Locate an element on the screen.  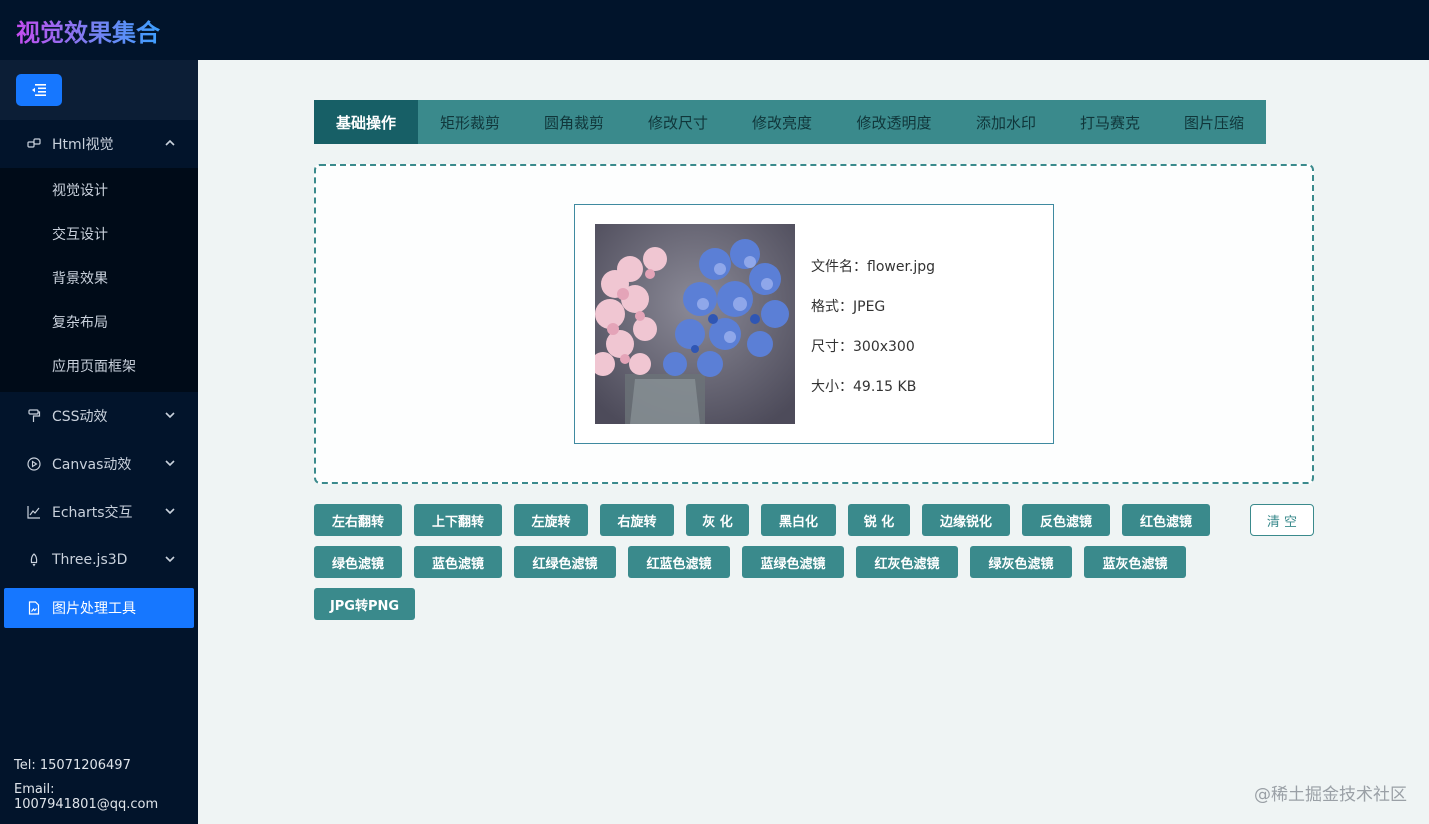
black-white-button: 黑白化 is located at coordinates (798, 520).